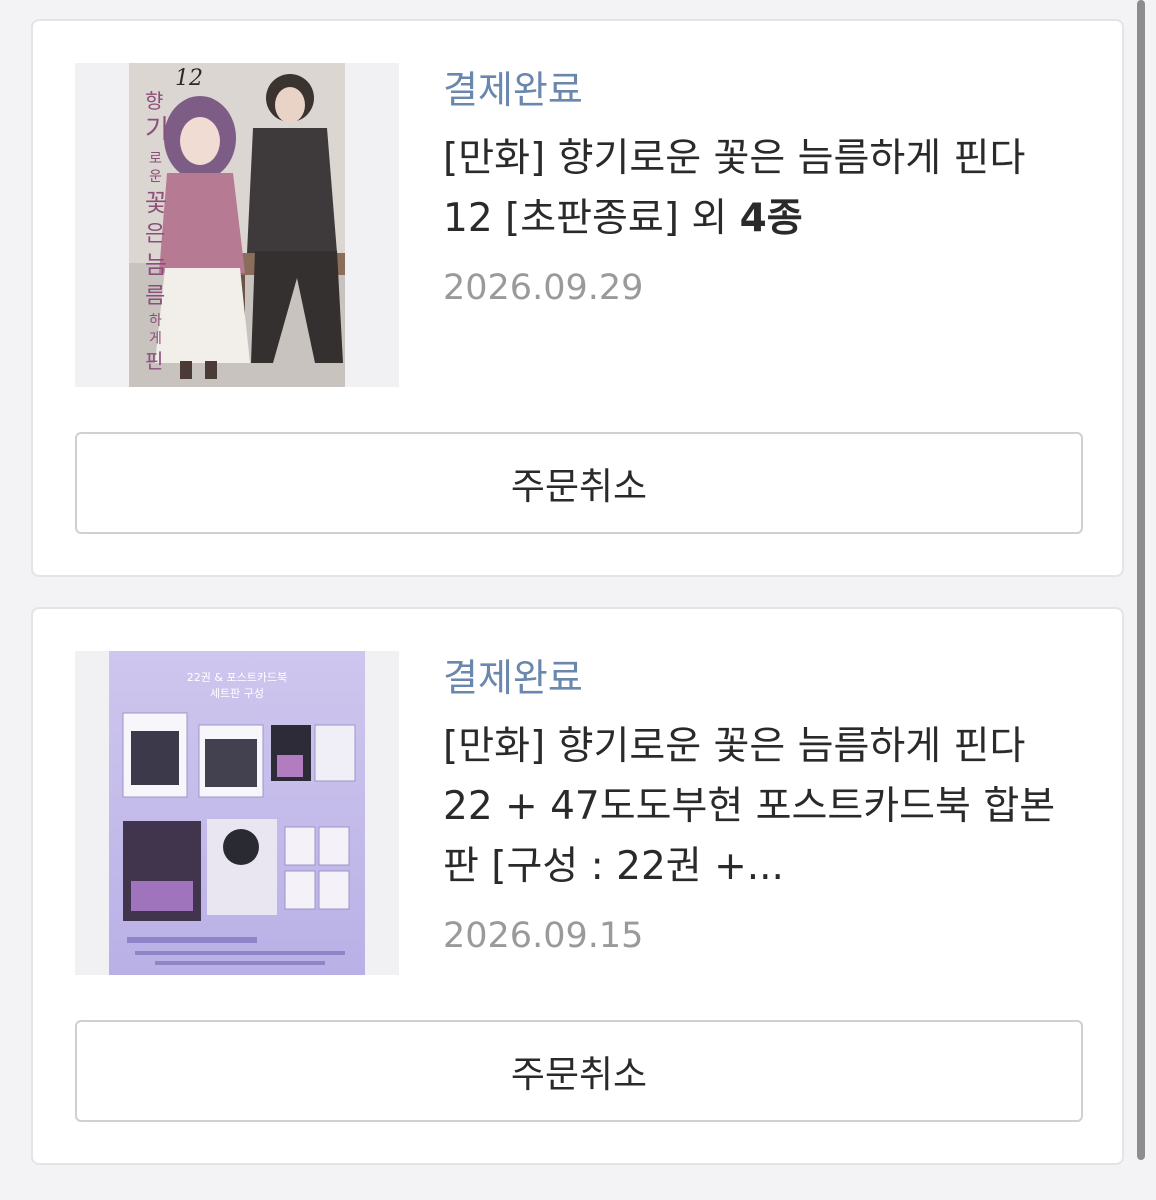  Describe the element at coordinates (543, 936) in the screenshot. I see `order-date: 2026.09.15` at that location.